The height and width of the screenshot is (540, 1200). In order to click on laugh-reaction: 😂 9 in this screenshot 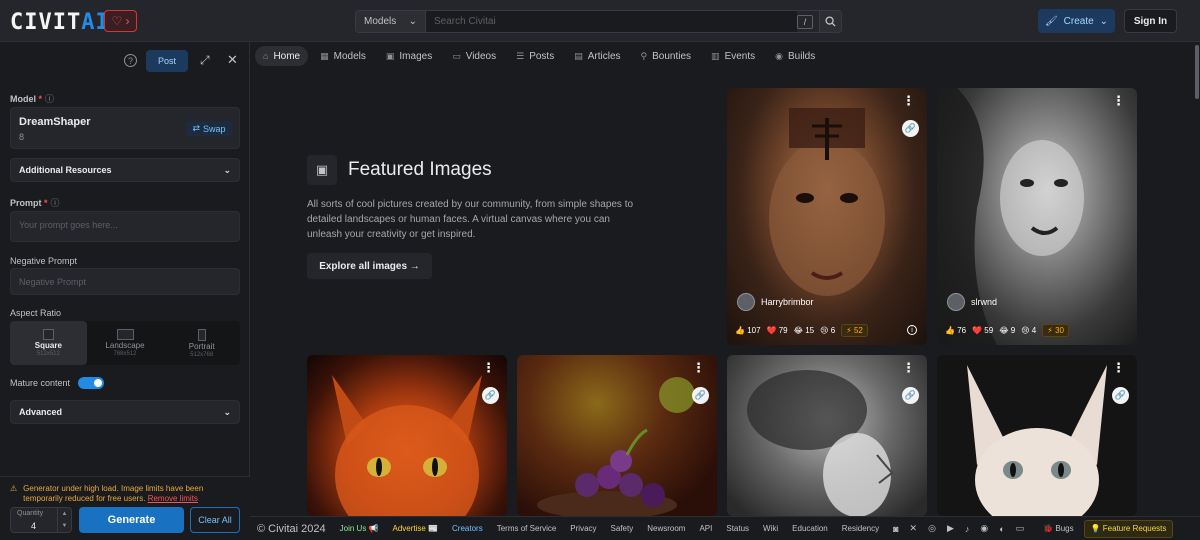, I will do `click(1007, 330)`.